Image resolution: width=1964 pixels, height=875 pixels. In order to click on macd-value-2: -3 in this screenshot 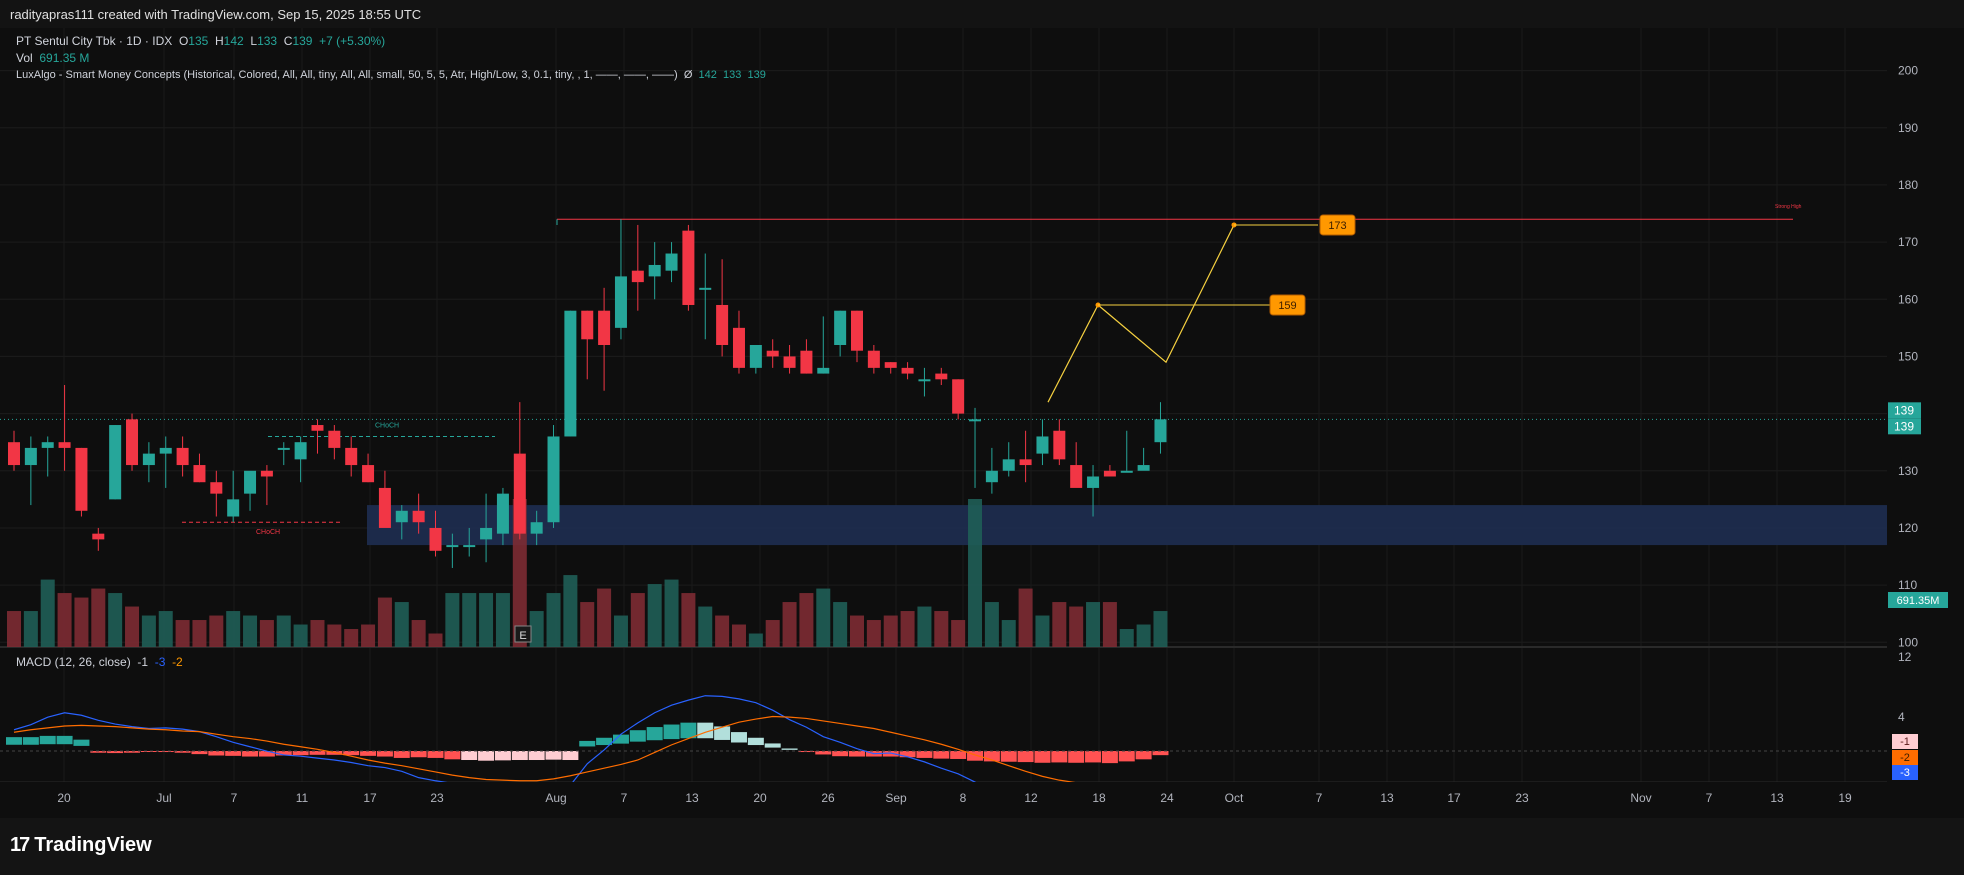, I will do `click(160, 662)`.